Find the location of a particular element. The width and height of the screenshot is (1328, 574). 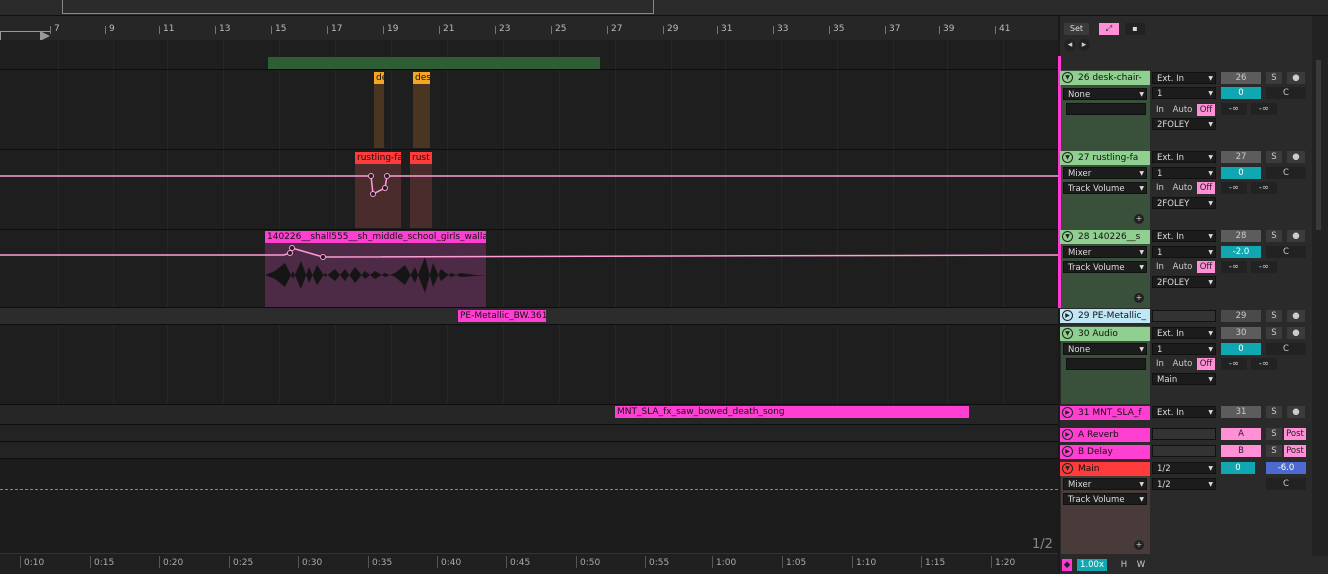

volume-field: -2.0 is located at coordinates (1241, 252).